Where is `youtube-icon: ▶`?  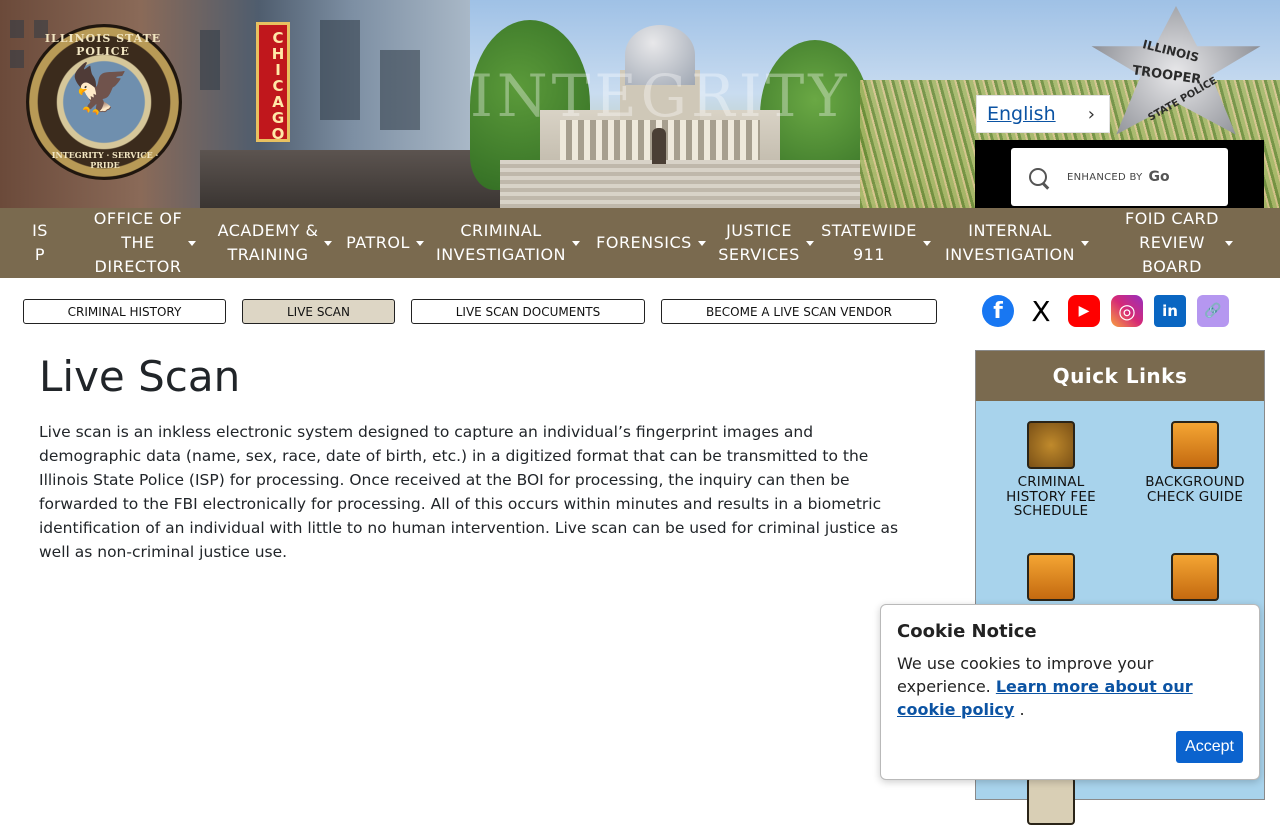 youtube-icon: ▶ is located at coordinates (1084, 311).